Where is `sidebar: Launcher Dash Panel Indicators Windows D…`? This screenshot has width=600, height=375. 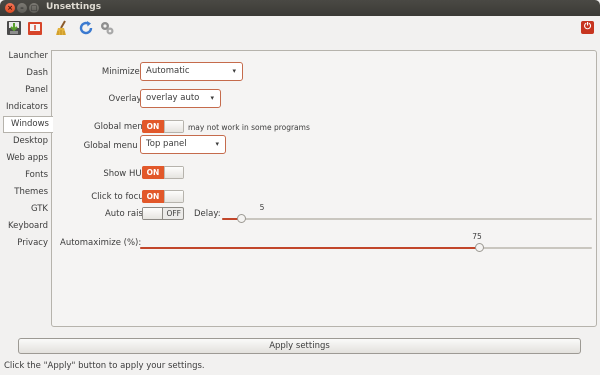
sidebar: Launcher Dash Panel Indicators Windows D… is located at coordinates (28, 150).